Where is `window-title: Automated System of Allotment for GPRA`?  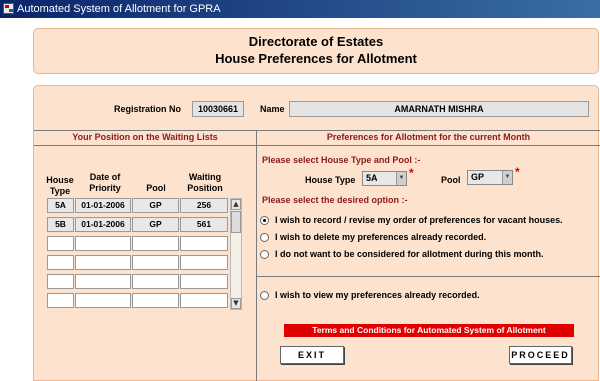 window-title: Automated System of Allotment for GPRA is located at coordinates (119, 9).